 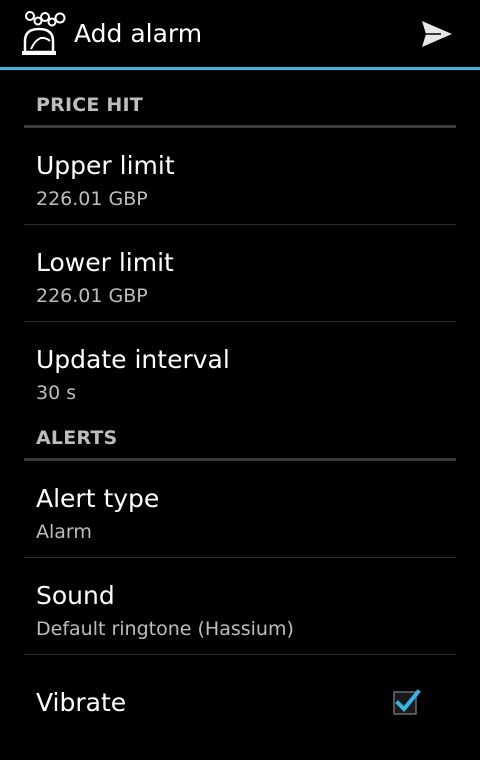 I want to click on section-header-label: PRICE HIT, so click(x=89, y=105).